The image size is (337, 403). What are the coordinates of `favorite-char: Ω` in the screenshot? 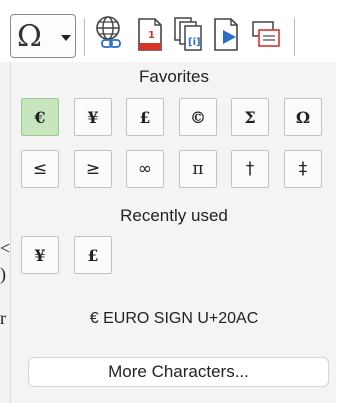 It's located at (303, 117).